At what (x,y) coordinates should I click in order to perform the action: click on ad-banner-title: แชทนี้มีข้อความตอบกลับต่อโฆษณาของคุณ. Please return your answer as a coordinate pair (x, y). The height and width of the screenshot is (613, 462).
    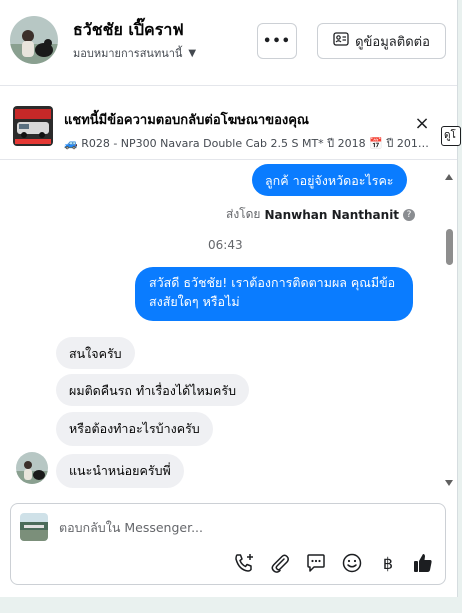
    Looking at the image, I should click on (186, 120).